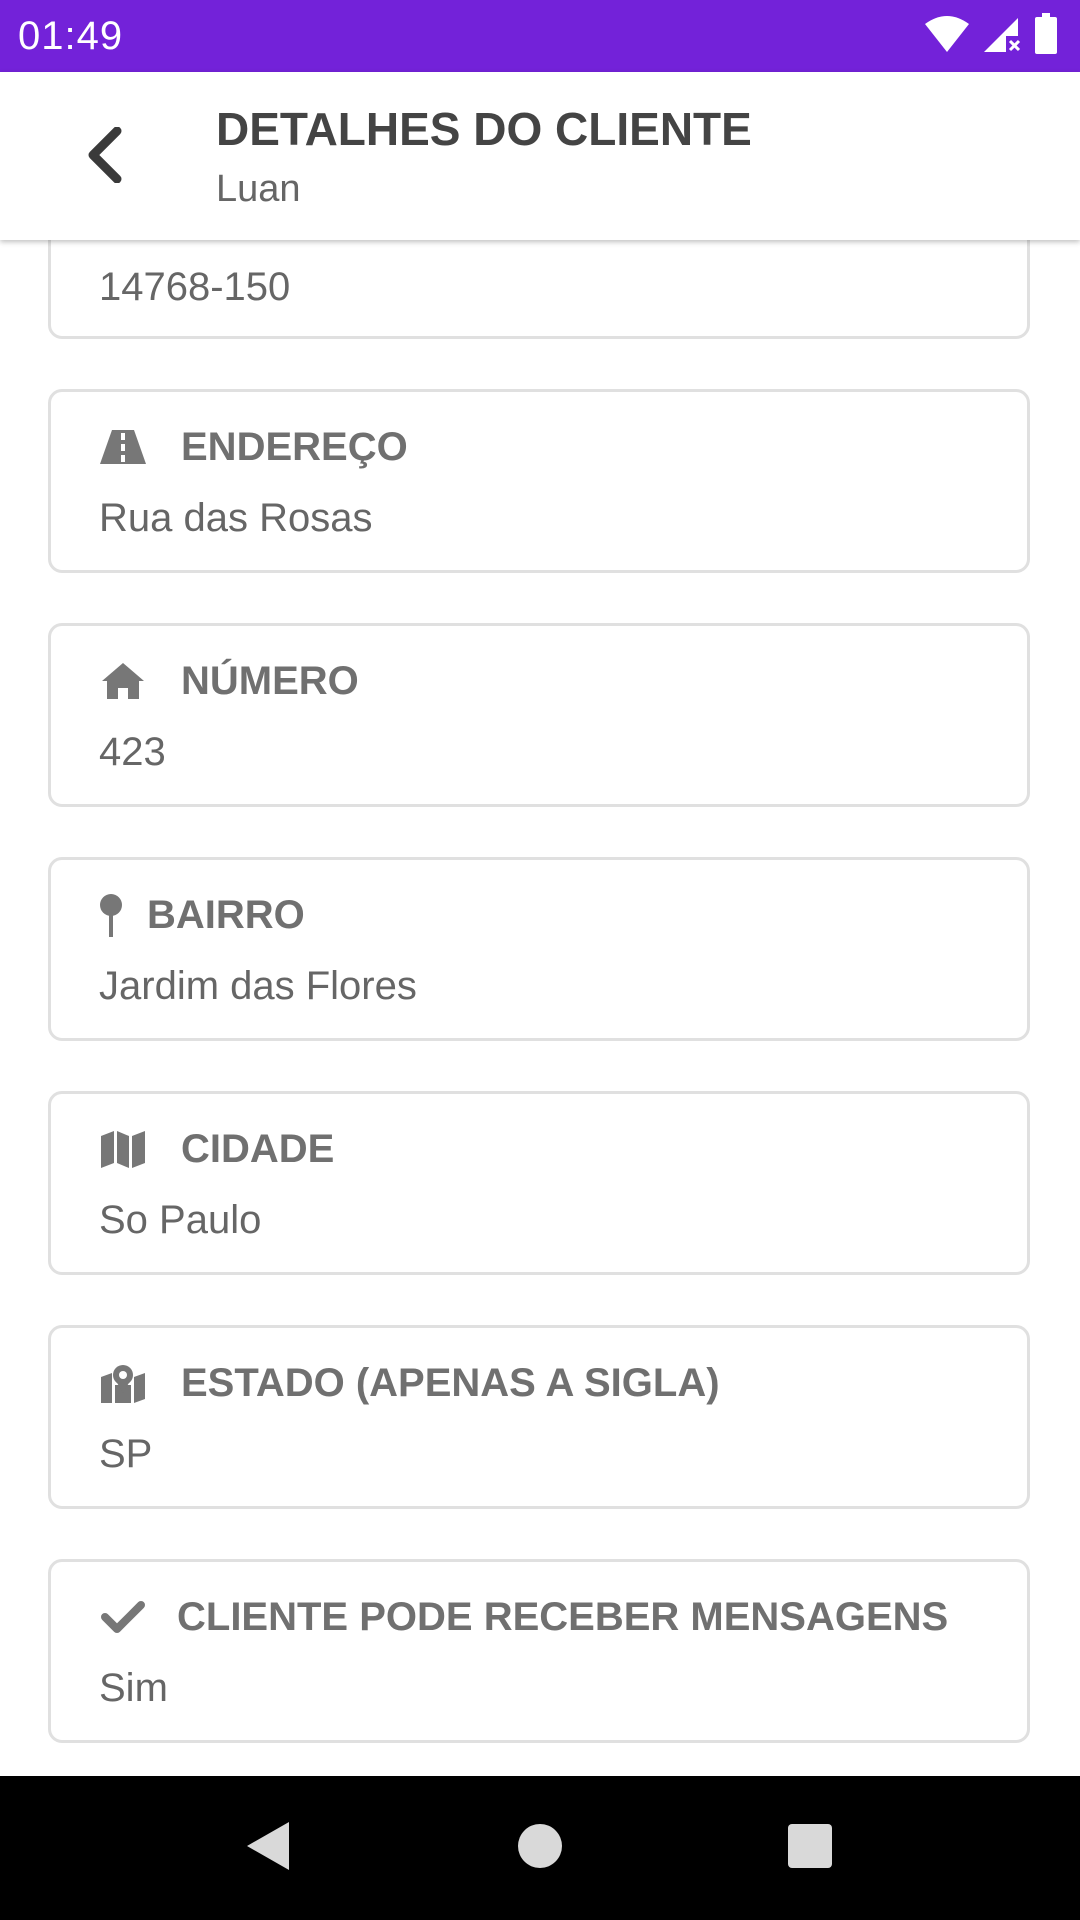 The width and height of the screenshot is (1080, 1920). What do you see at coordinates (123, 447) in the screenshot?
I see `road-icon` at bounding box center [123, 447].